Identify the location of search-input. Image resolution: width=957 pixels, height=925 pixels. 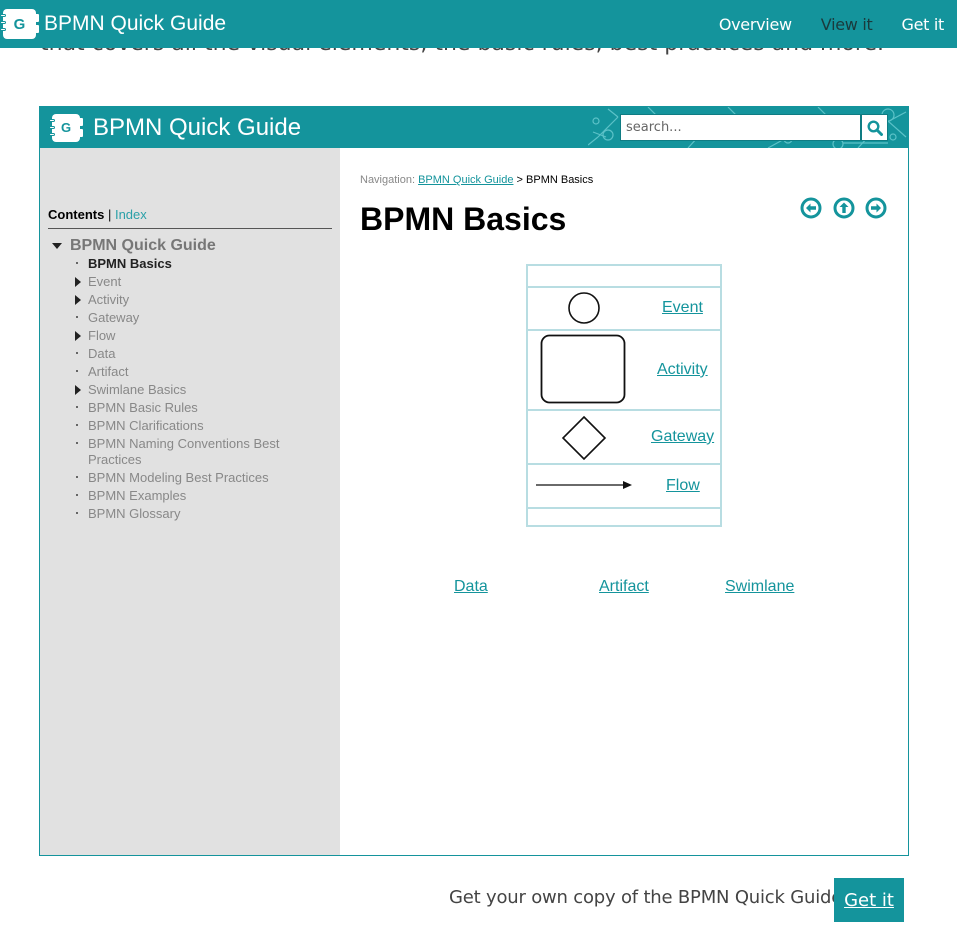
(740, 127).